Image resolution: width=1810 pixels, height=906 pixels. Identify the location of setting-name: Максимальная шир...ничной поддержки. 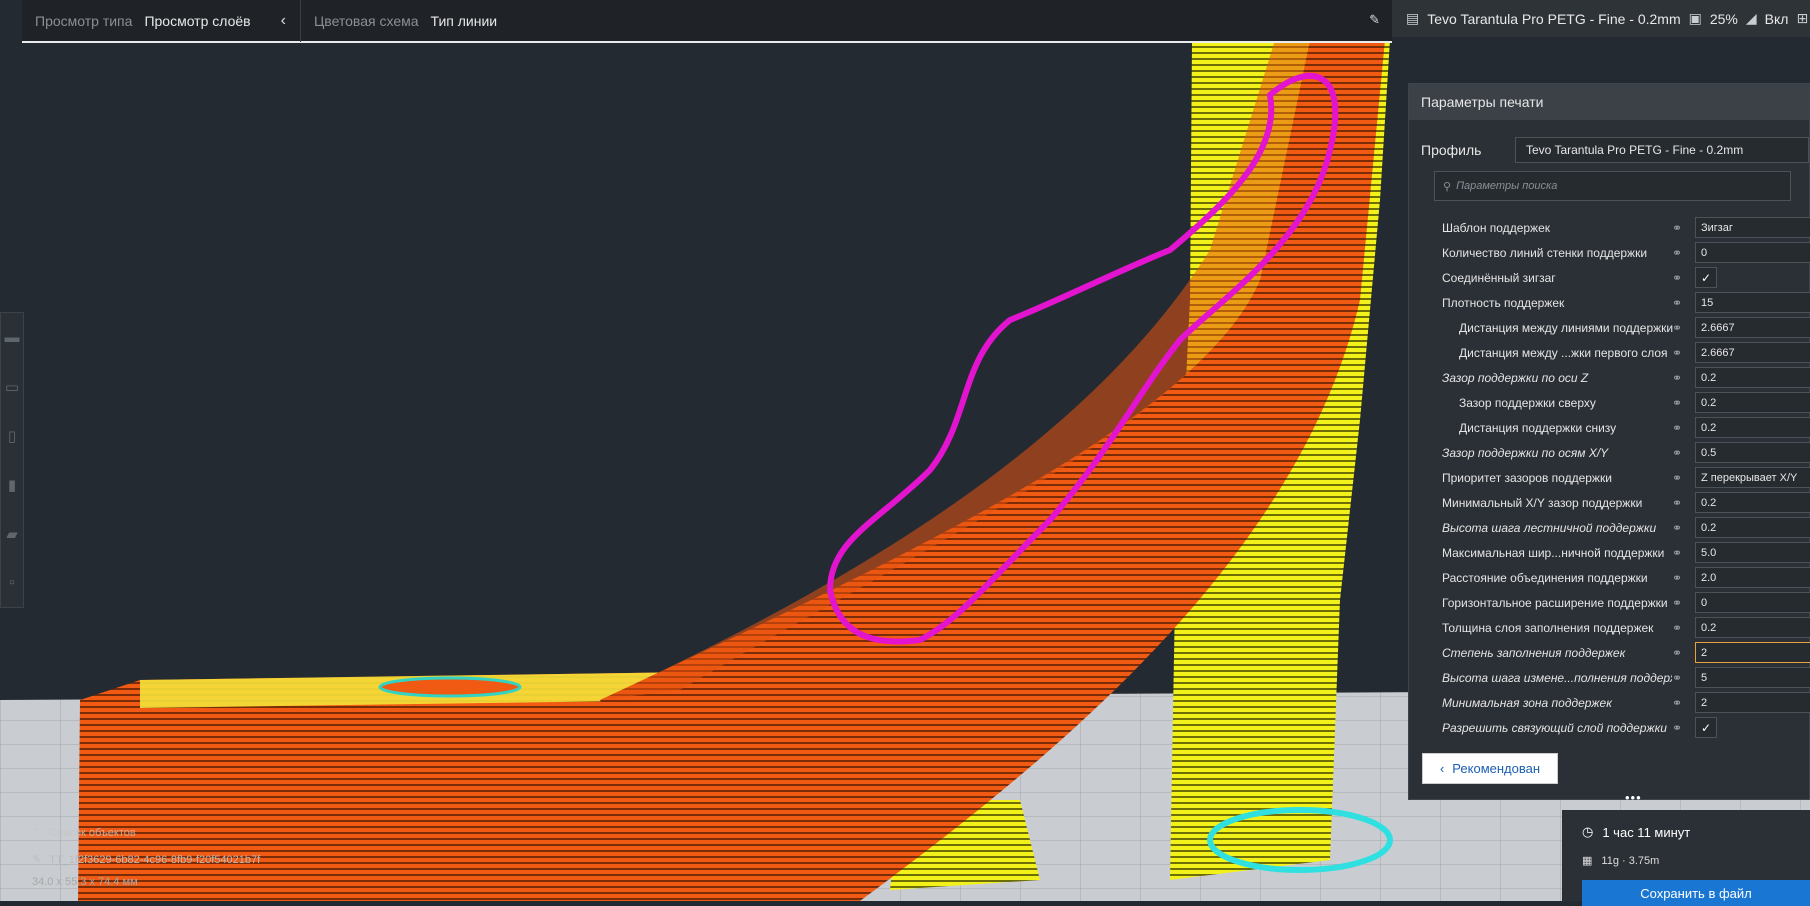
(1553, 552).